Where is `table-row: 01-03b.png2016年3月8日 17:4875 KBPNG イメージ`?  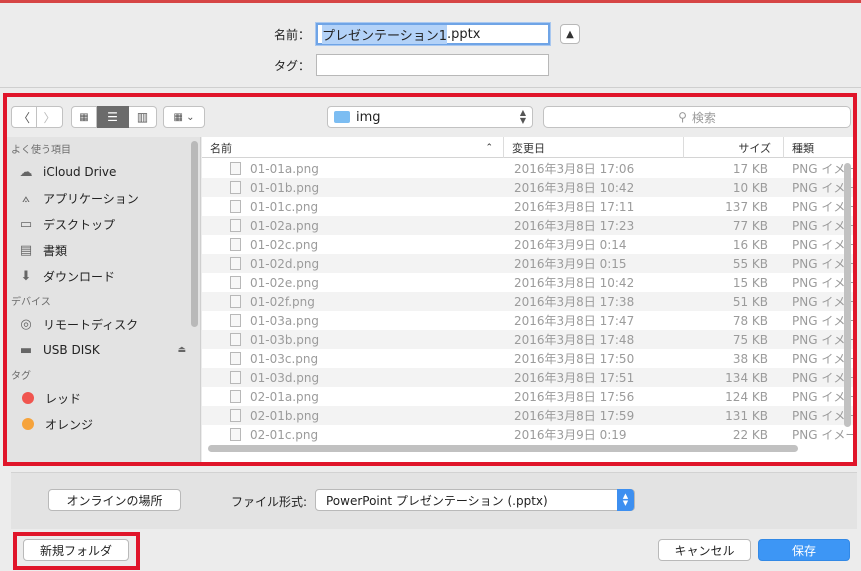
table-row: 01-03b.png2016年3月8日 17:4875 KBPNG イメージ is located at coordinates (527, 339).